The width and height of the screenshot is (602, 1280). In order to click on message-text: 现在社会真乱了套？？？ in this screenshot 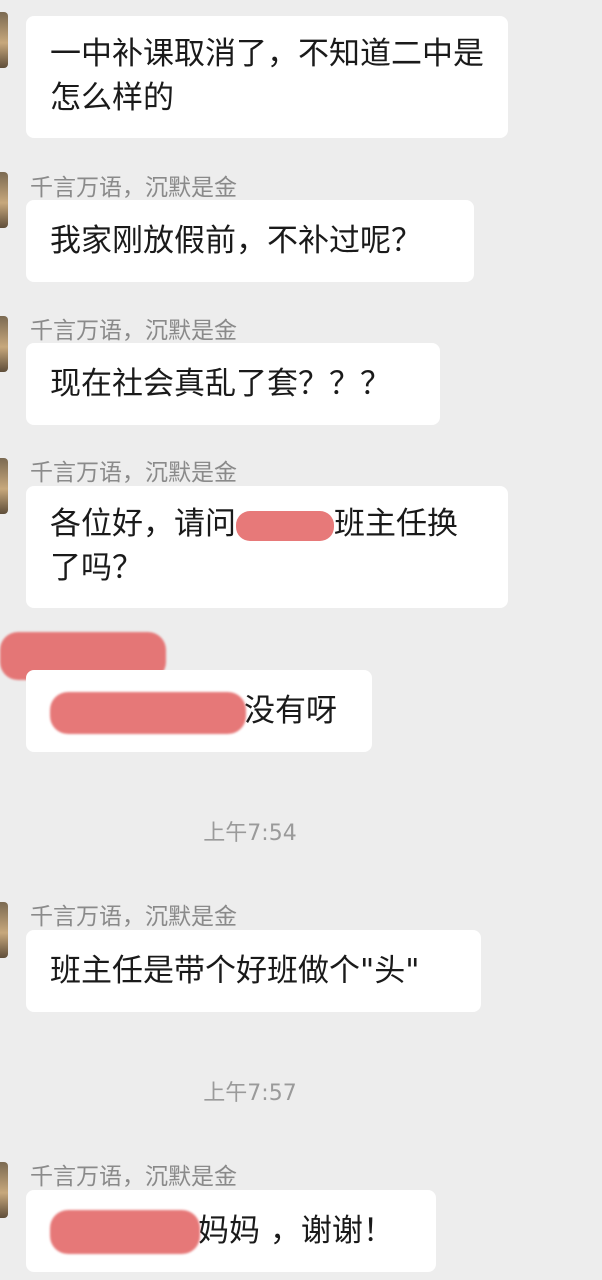, I will do `click(220, 384)`.